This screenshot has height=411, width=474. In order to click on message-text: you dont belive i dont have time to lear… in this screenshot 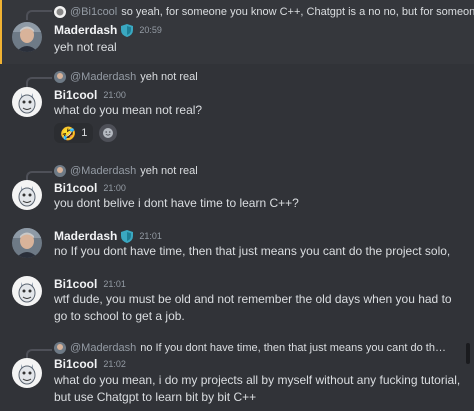, I will do `click(176, 203)`.